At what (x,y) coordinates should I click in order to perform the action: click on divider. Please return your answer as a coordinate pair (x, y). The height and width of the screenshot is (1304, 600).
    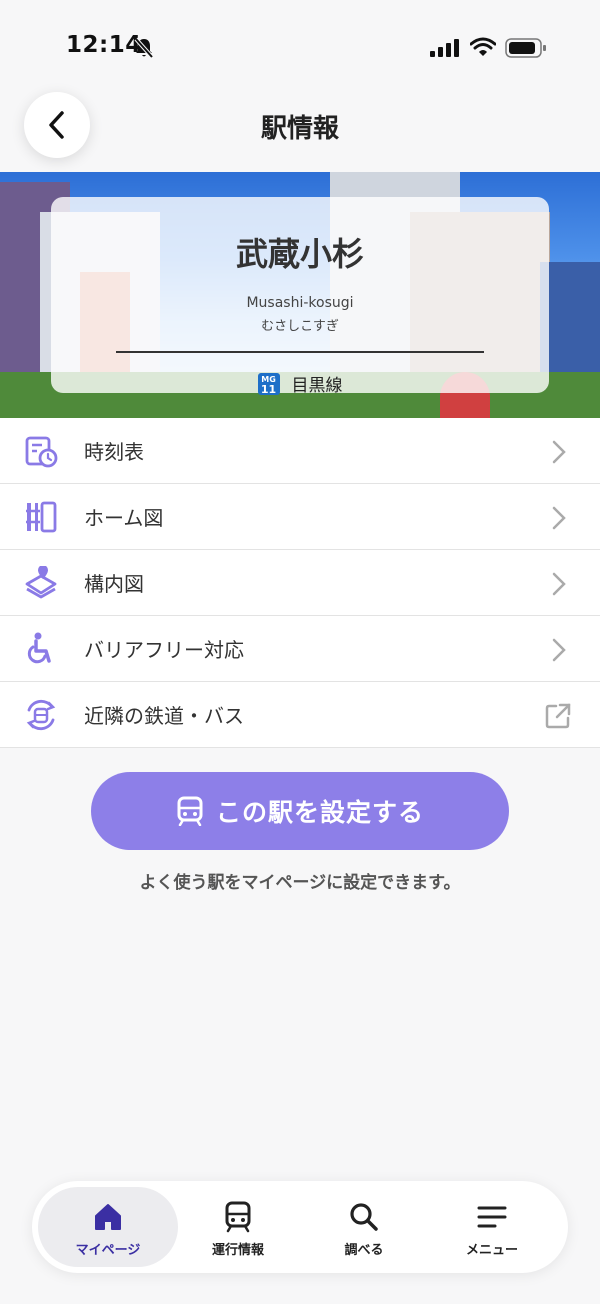
    Looking at the image, I should click on (300, 352).